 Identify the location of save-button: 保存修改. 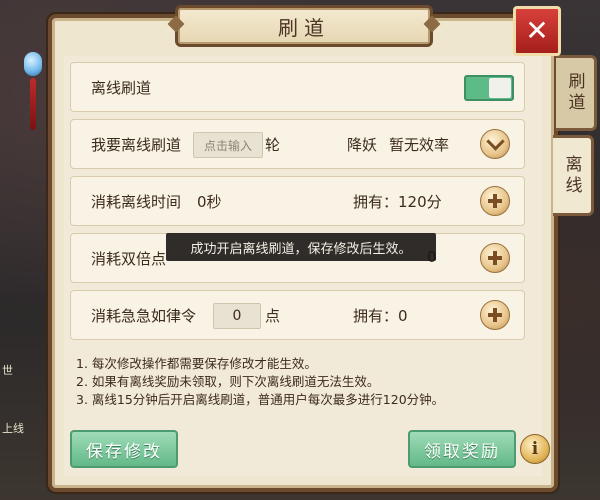
(124, 449).